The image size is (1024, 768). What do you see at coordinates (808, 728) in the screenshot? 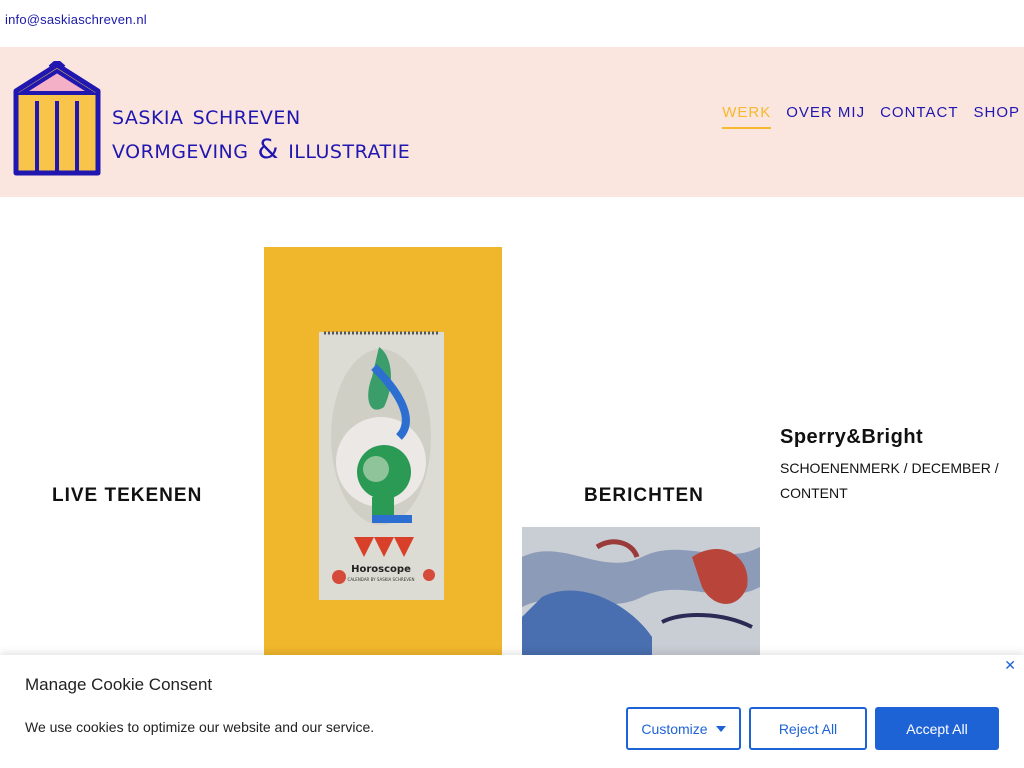
I see `reject-all-button: Reject All` at bounding box center [808, 728].